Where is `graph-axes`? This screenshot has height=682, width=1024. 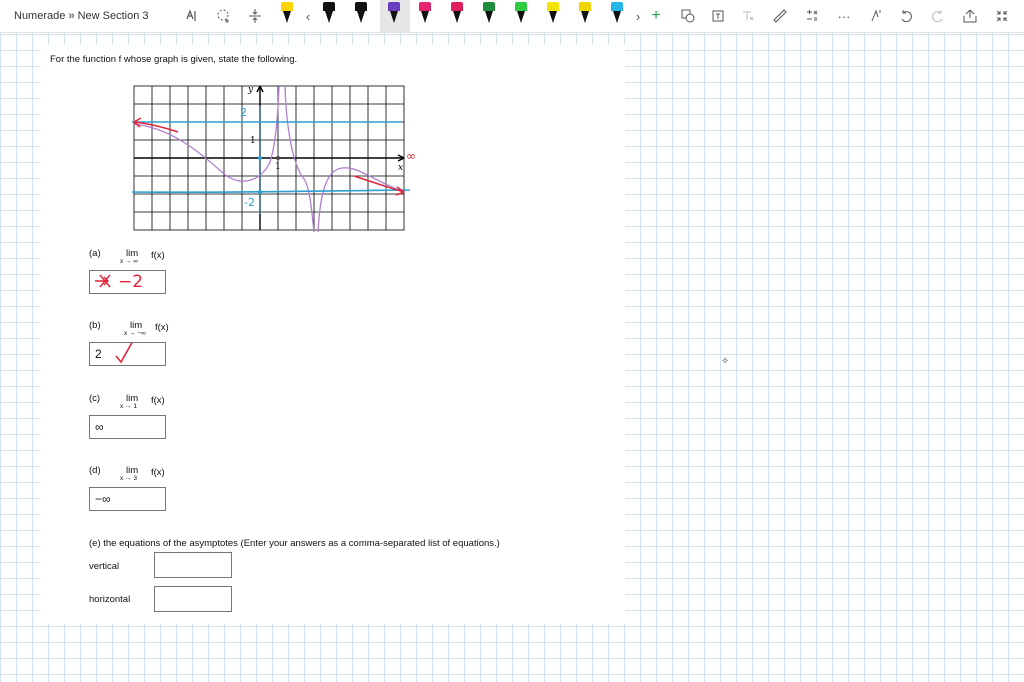
graph-axes is located at coordinates (269, 157).